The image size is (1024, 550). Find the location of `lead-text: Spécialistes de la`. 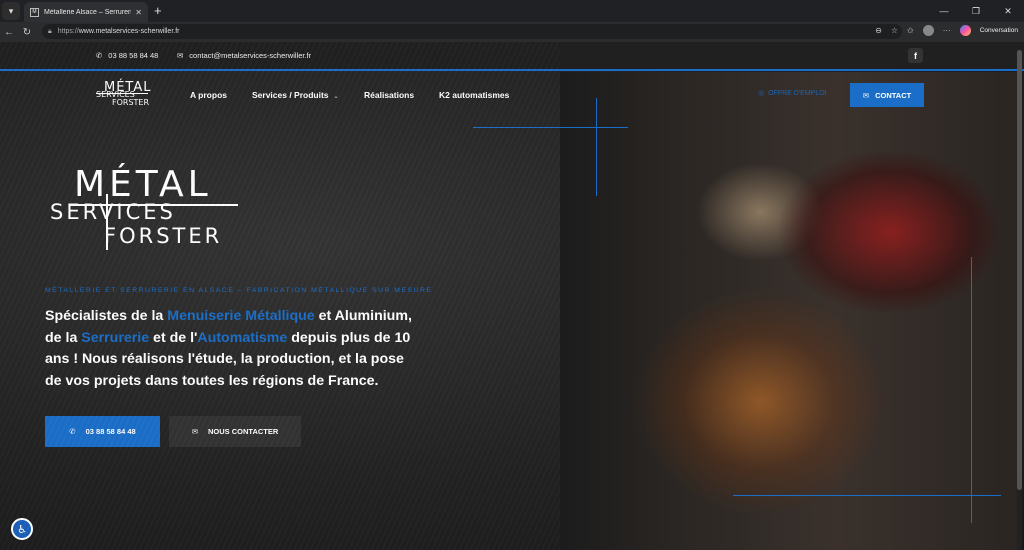

lead-text: Spécialistes de la is located at coordinates (106, 316).